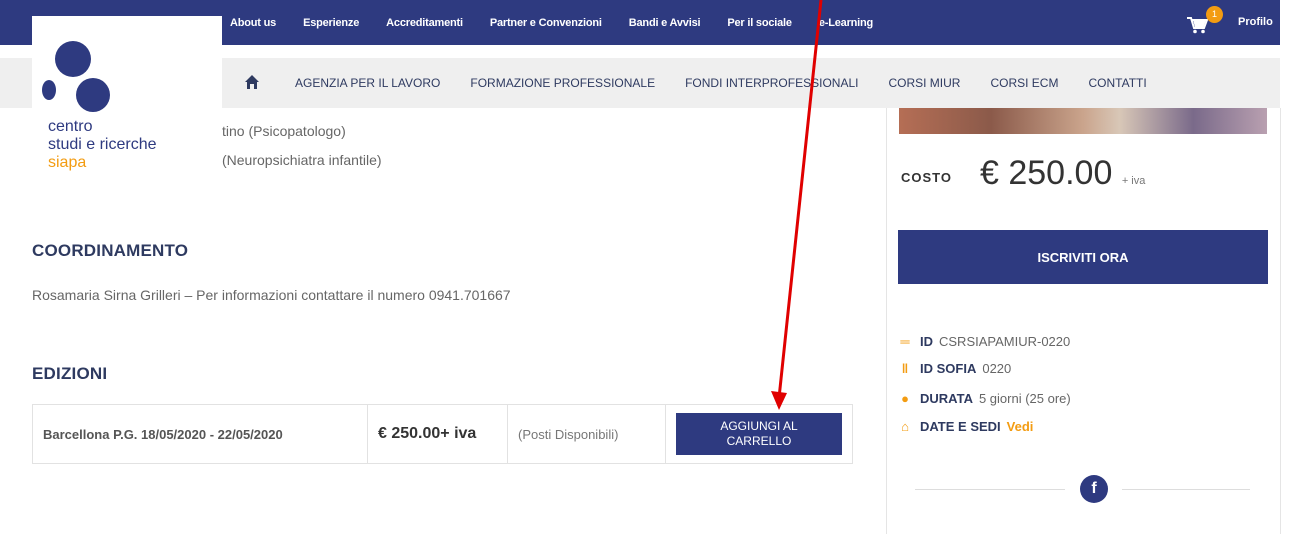 The width and height of the screenshot is (1293, 534). I want to click on logo-dot-medium, so click(93, 95).